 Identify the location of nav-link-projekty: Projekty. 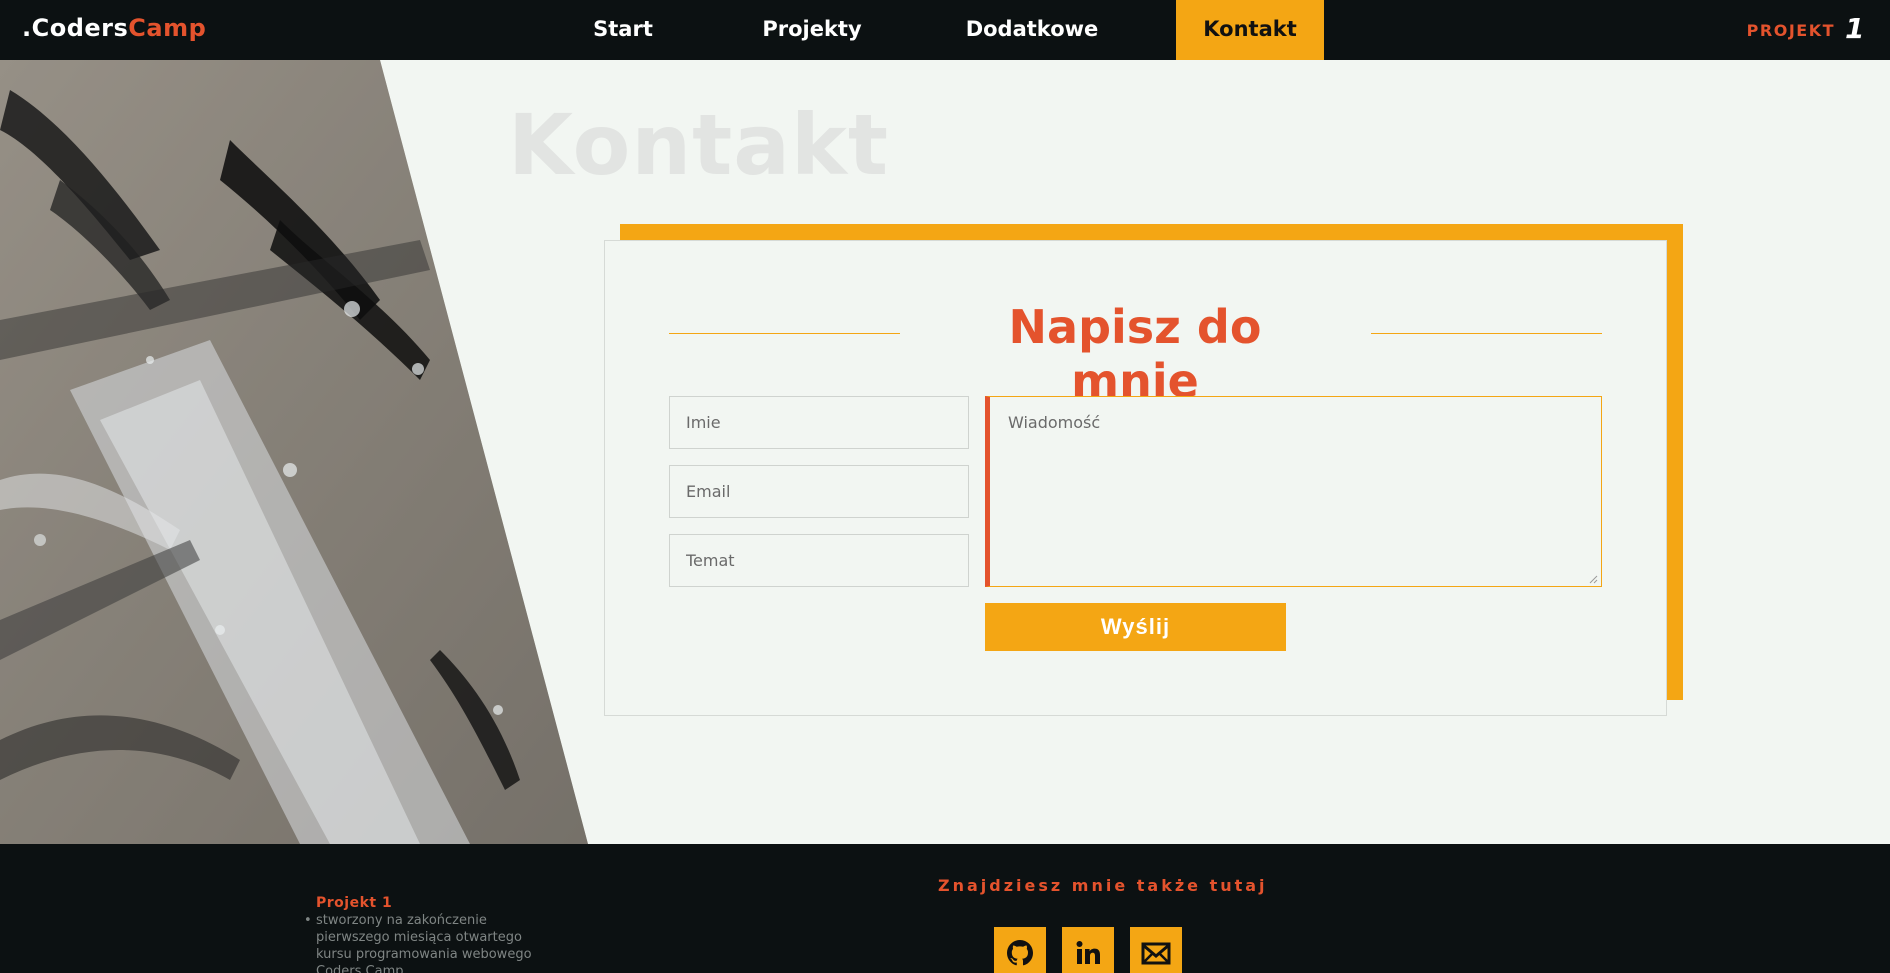
(812, 30).